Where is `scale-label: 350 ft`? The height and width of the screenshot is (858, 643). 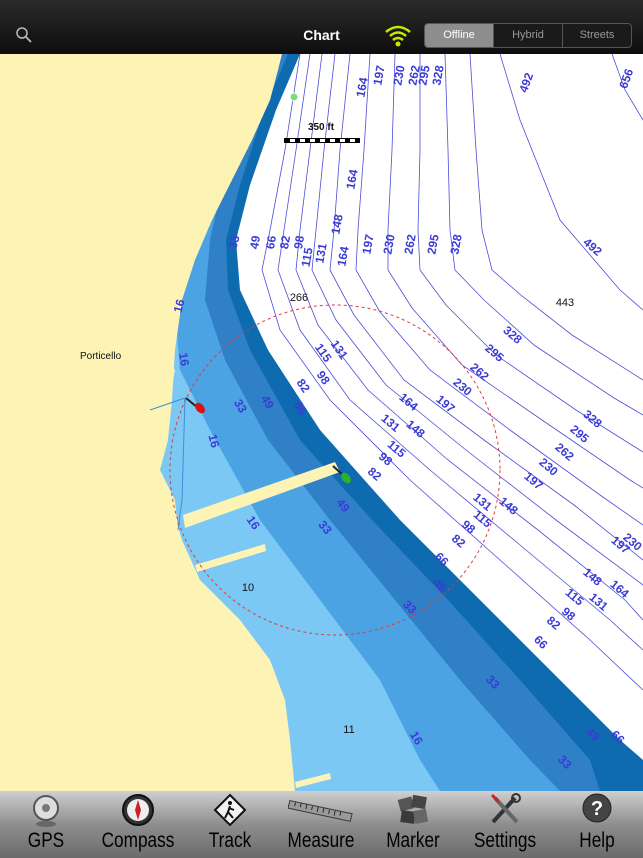
scale-label: 350 ft is located at coordinates (321, 127).